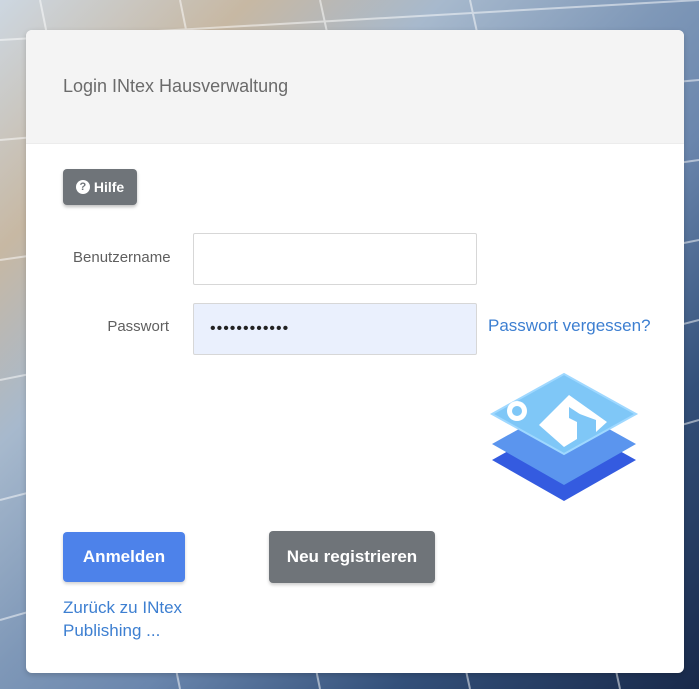  I want to click on help-button: ? Hilfe, so click(100, 187).